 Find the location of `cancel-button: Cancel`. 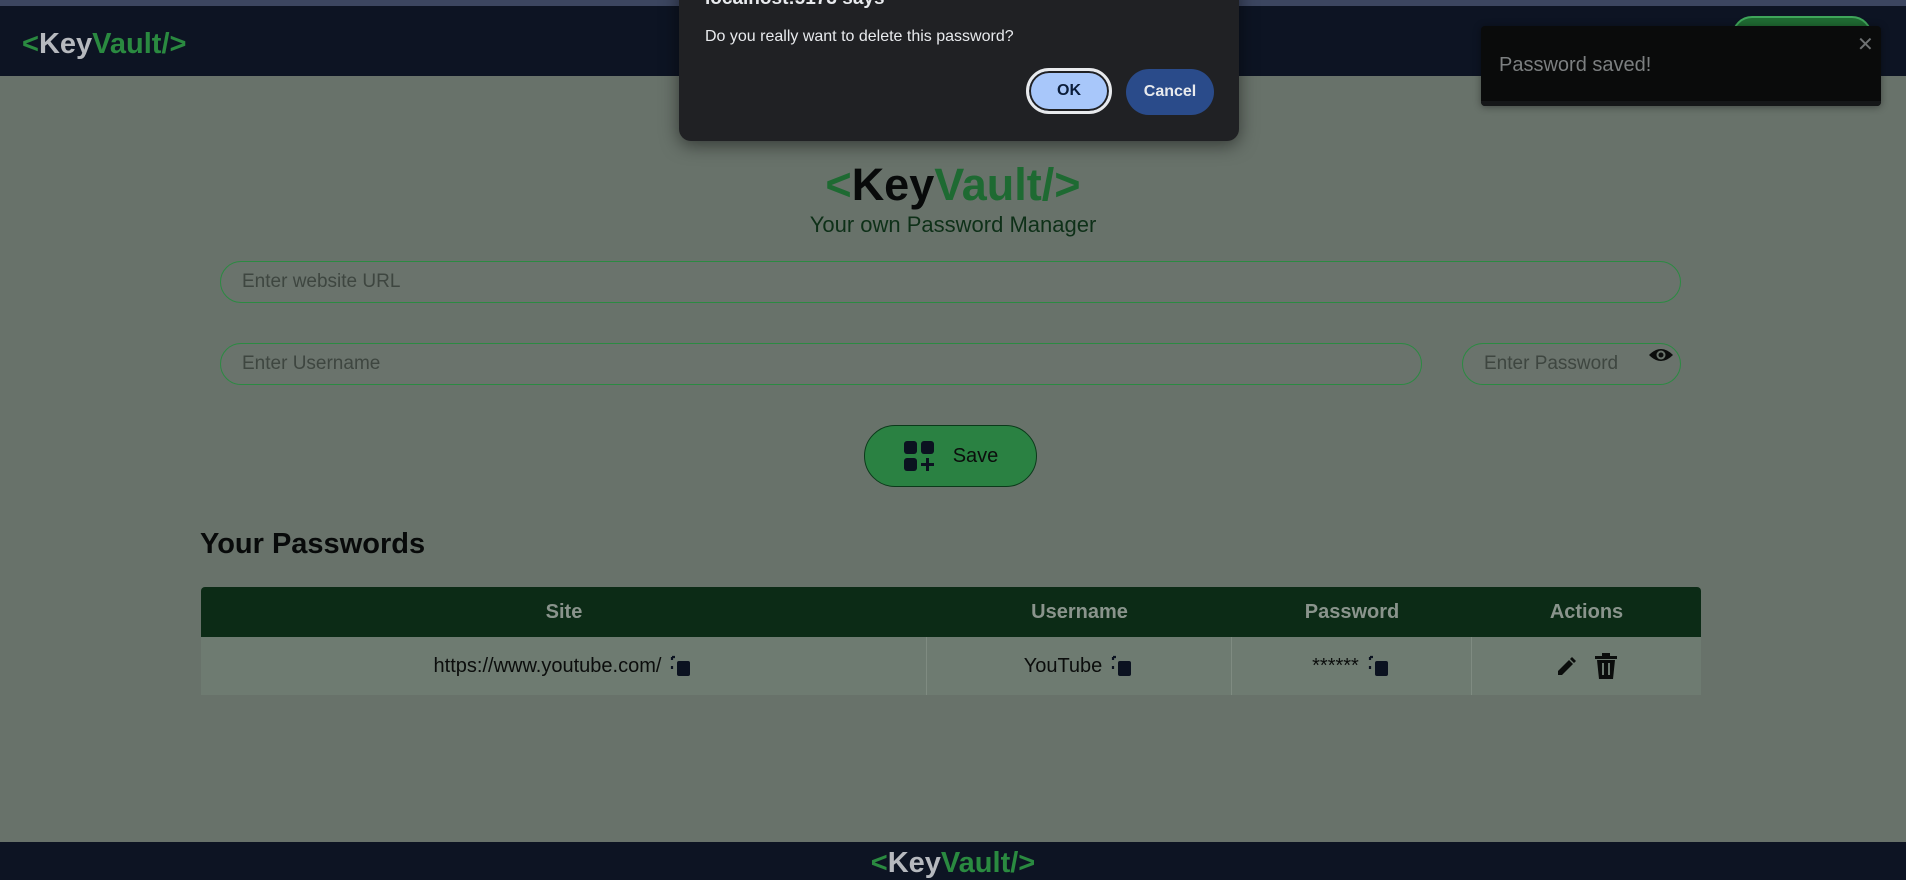

cancel-button: Cancel is located at coordinates (1170, 92).